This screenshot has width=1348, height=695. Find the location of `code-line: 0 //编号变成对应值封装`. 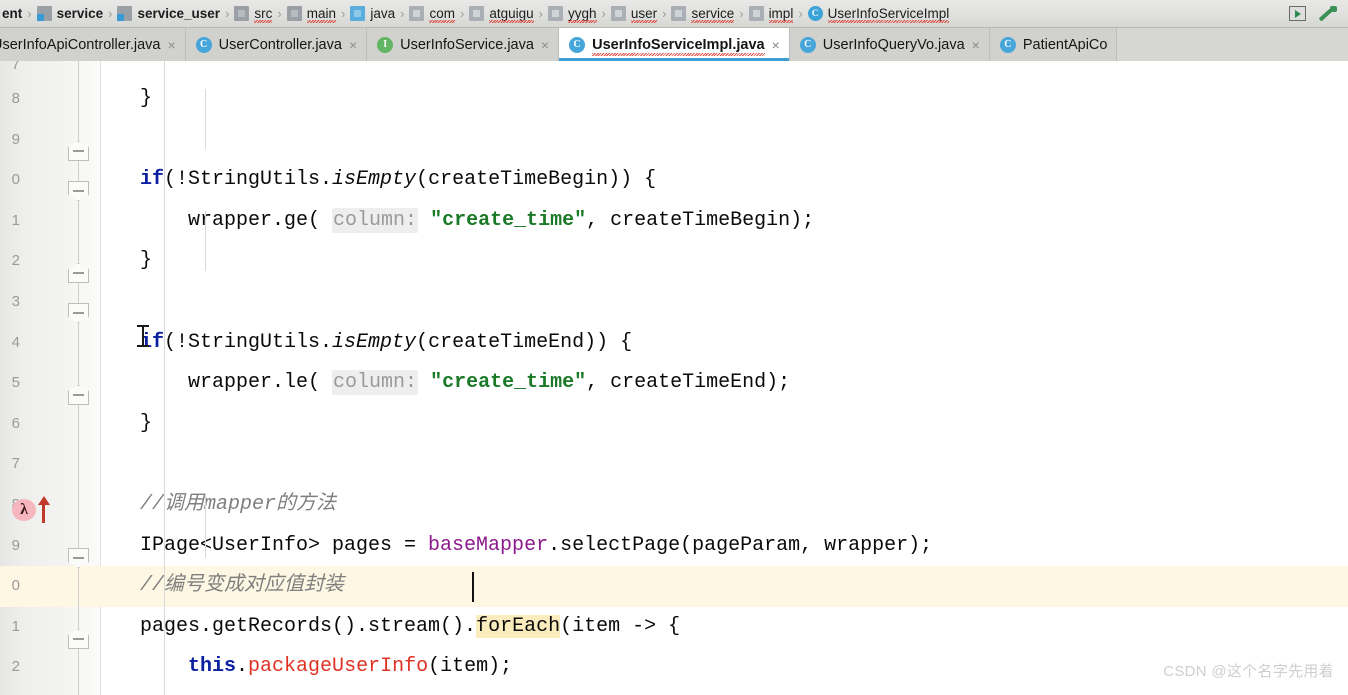

code-line: 0 //编号变成对应值封装 is located at coordinates (674, 586).